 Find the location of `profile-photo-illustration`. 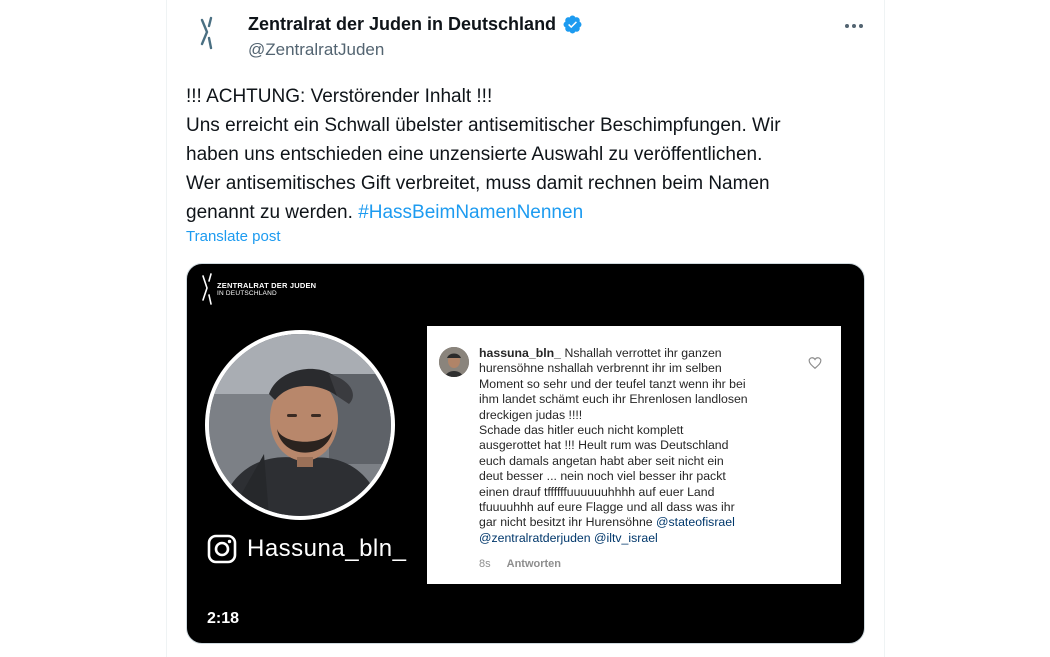

profile-photo-illustration is located at coordinates (300, 425).